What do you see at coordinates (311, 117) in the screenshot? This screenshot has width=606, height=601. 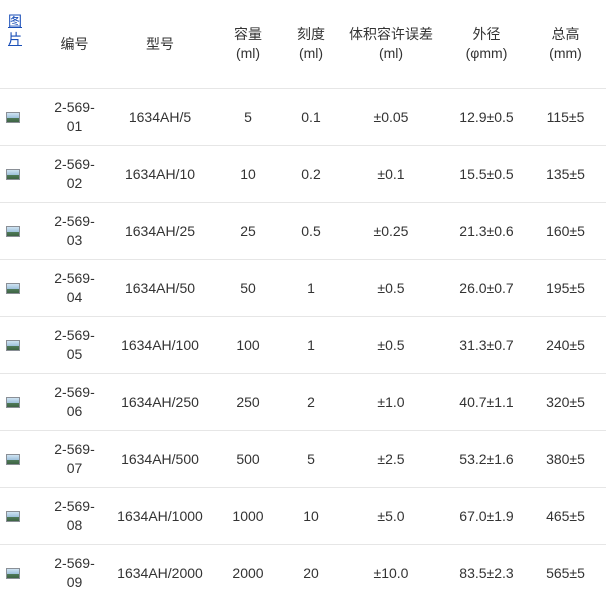 I see `graduation-cell: 0.1` at bounding box center [311, 117].